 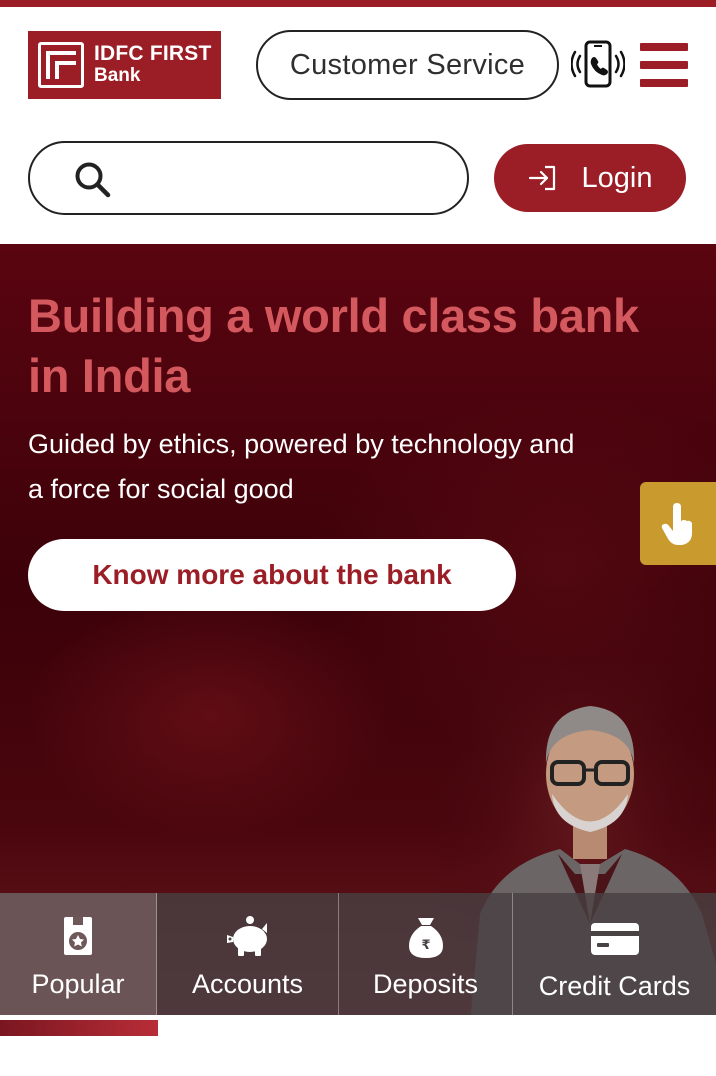 I want to click on search-input, so click(x=286, y=179).